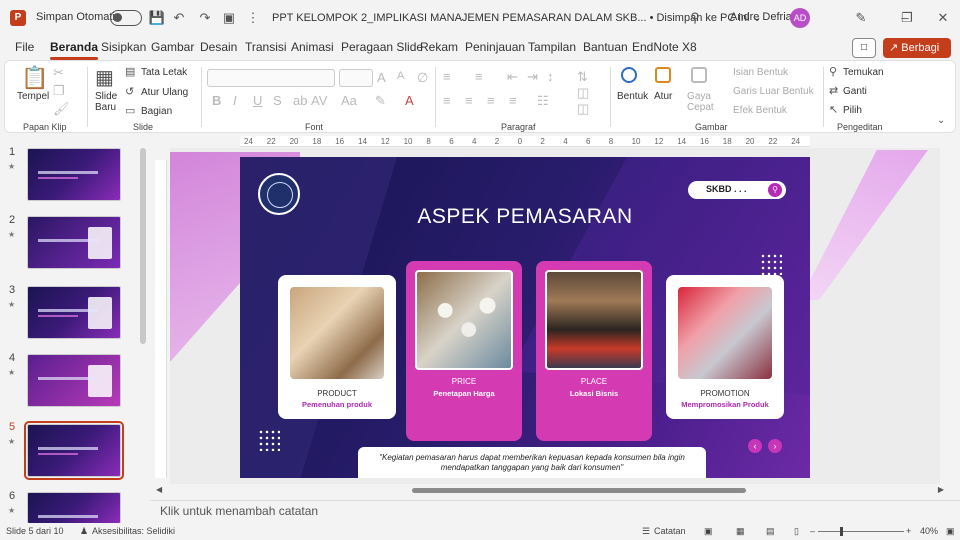  Describe the element at coordinates (863, 72) in the screenshot. I see `find-button: Temukan` at that location.